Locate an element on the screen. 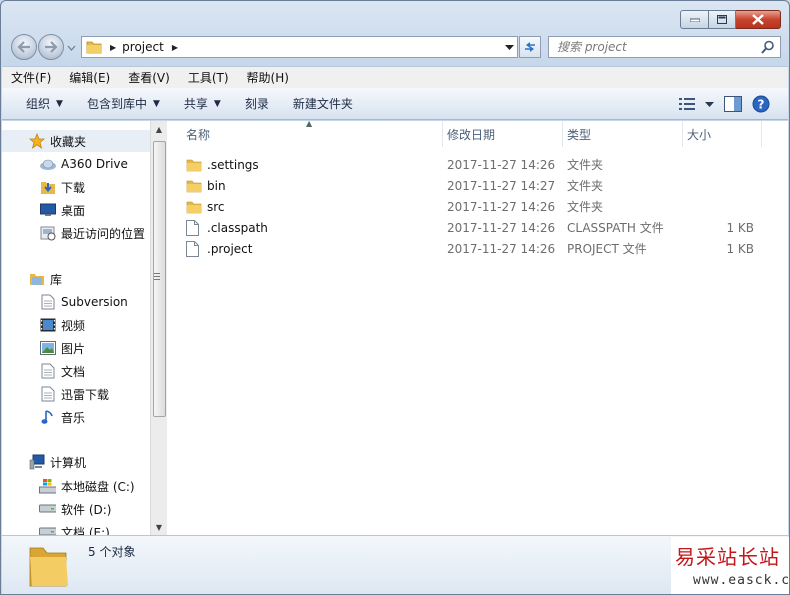 This screenshot has height=595, width=790. close-button is located at coordinates (758, 19).